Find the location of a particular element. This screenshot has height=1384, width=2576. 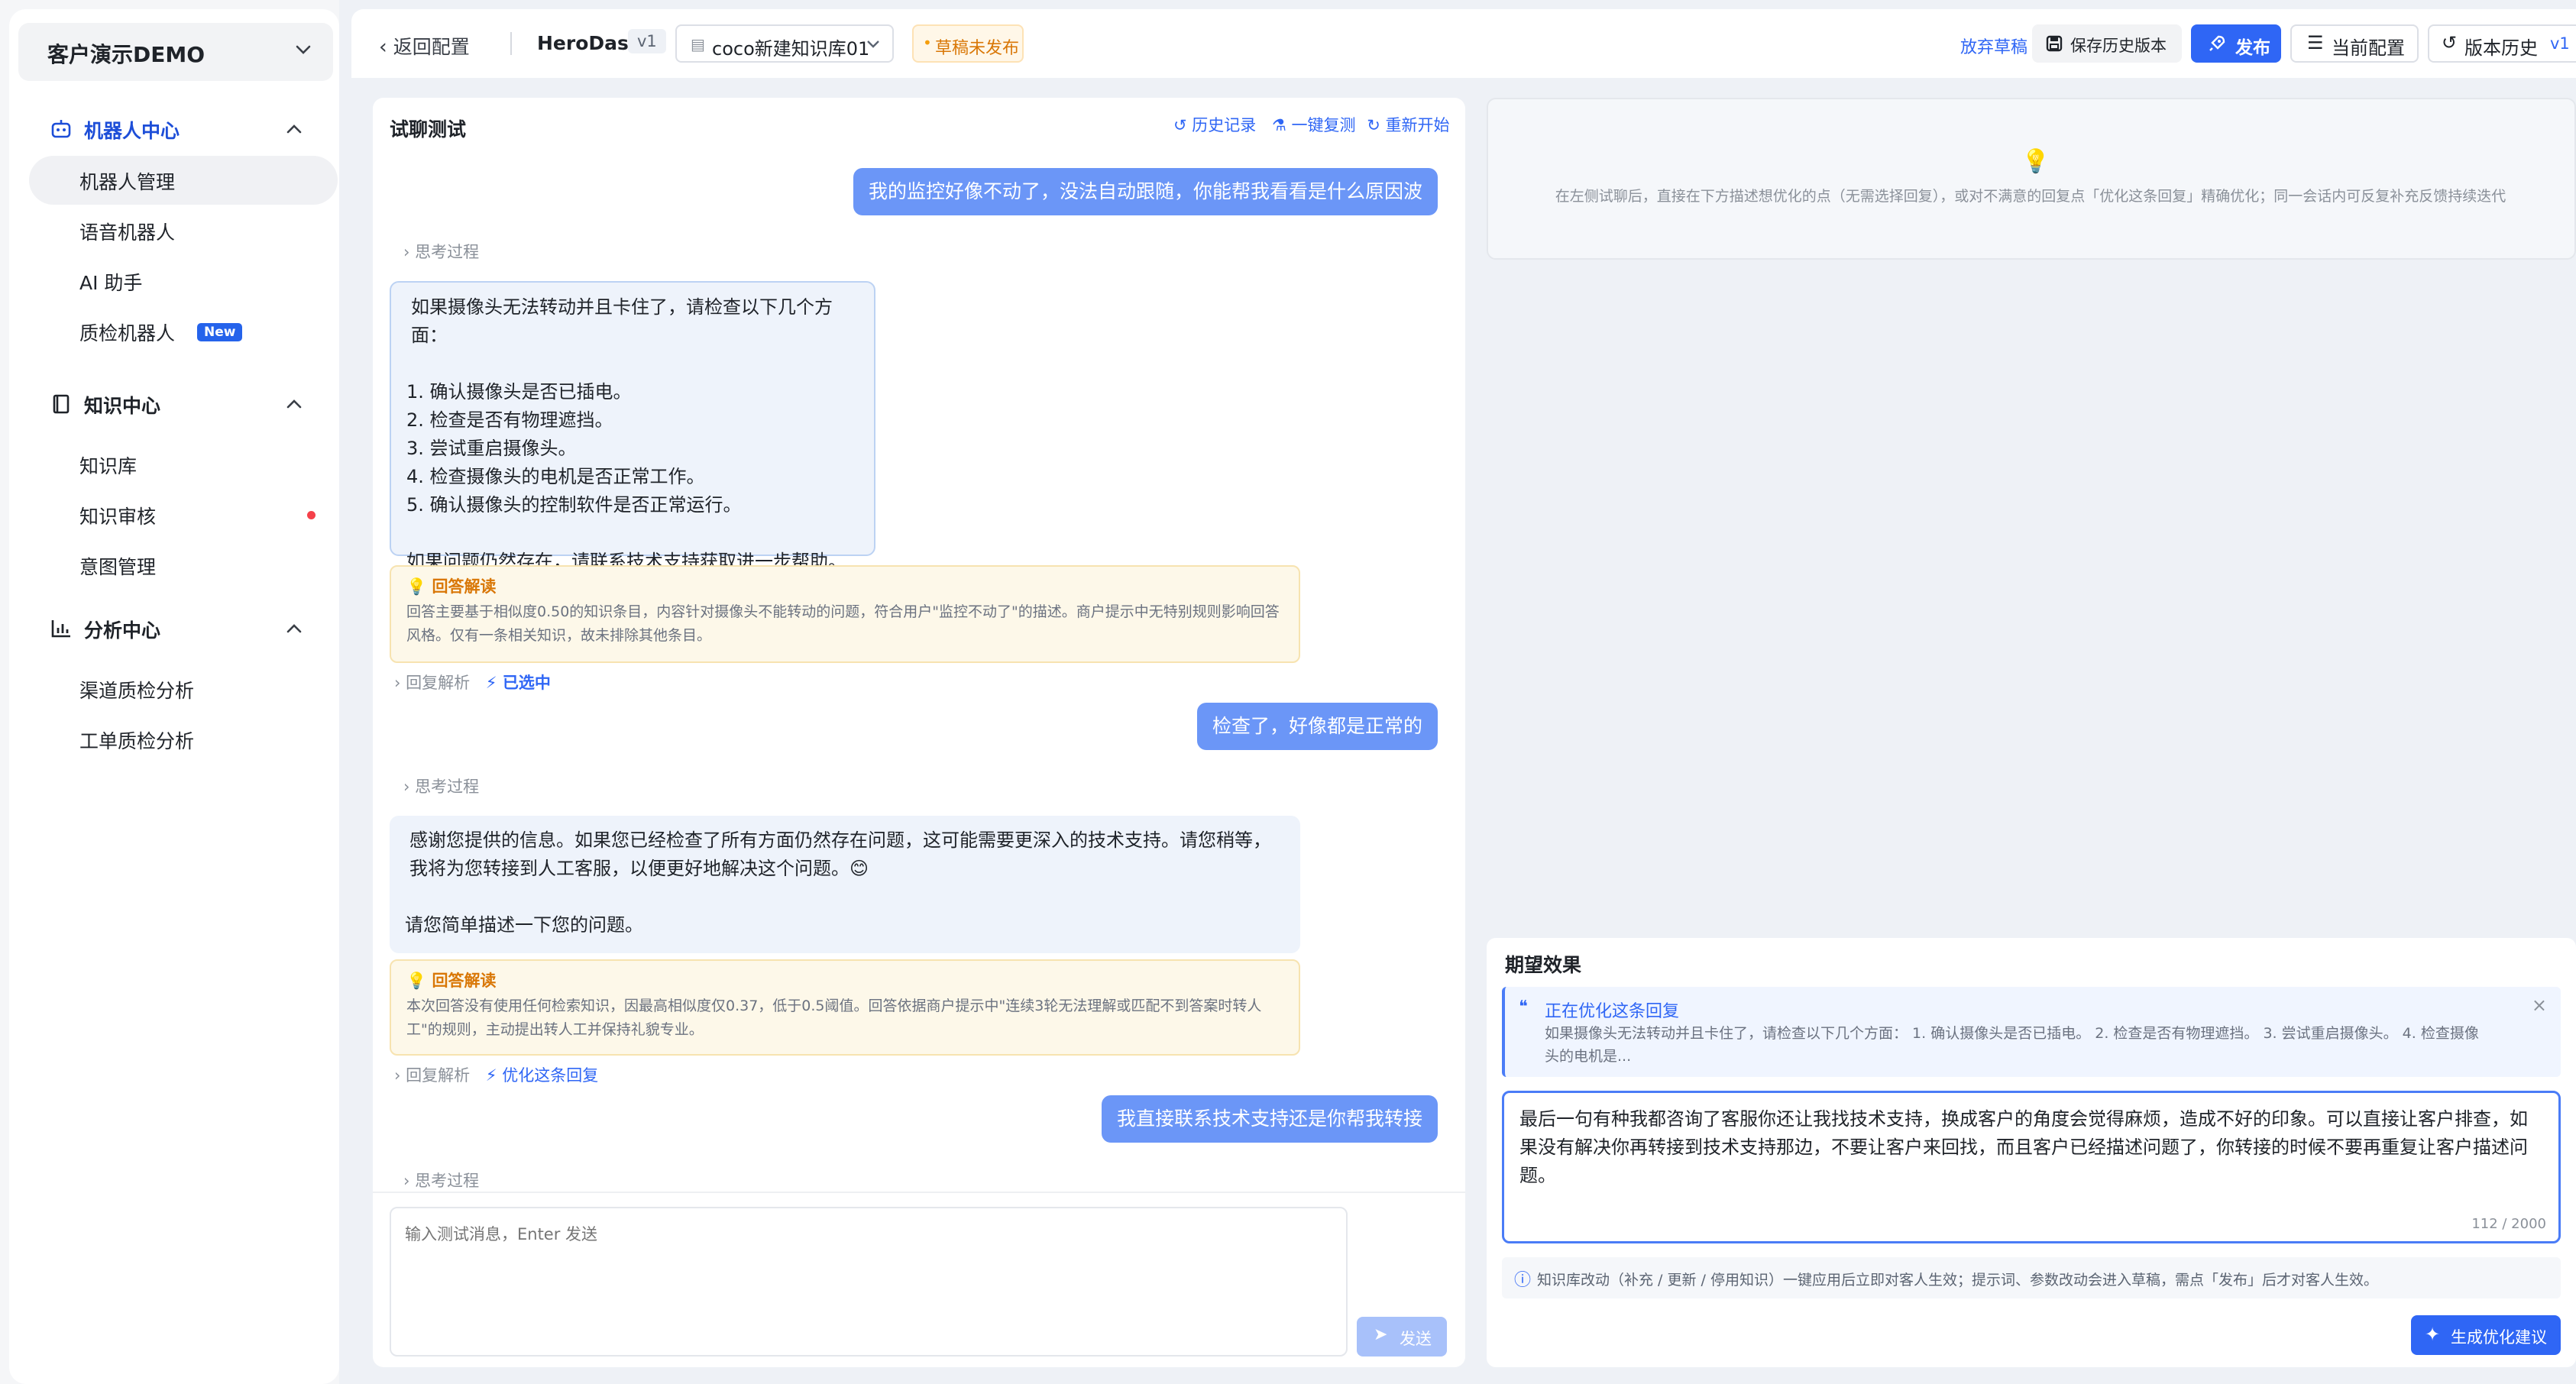

chevron-down-icon is located at coordinates (873, 44).